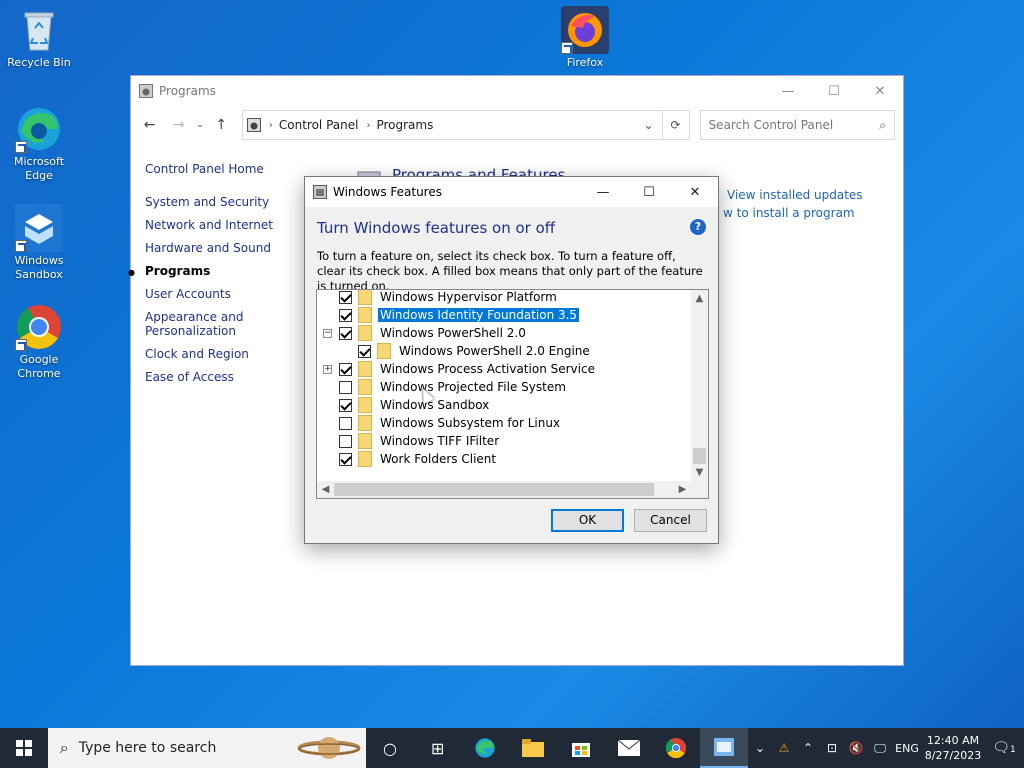 Image resolution: width=1024 pixels, height=768 pixels. I want to click on dialog-close-button: ✕, so click(695, 192).